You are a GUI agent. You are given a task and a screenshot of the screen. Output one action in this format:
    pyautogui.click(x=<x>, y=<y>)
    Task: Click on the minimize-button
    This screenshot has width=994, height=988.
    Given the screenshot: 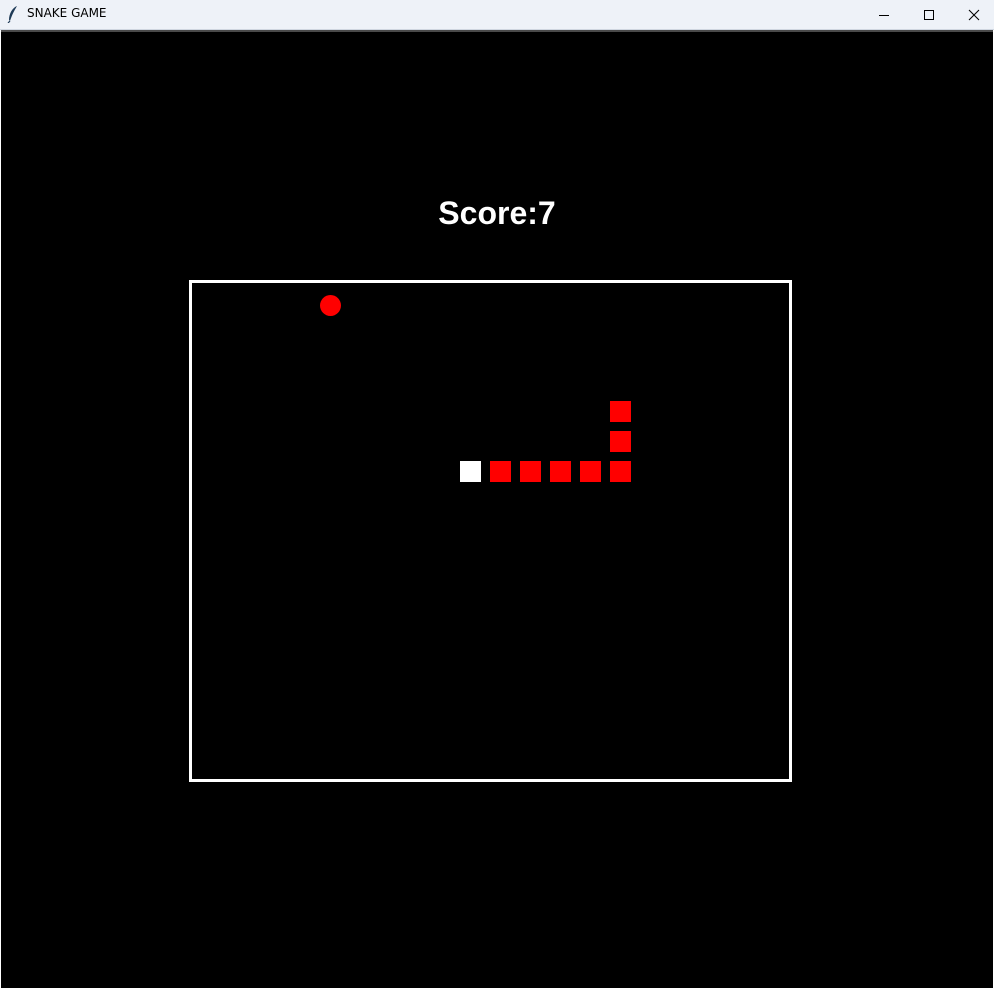 What is the action you would take?
    pyautogui.click(x=884, y=14)
    